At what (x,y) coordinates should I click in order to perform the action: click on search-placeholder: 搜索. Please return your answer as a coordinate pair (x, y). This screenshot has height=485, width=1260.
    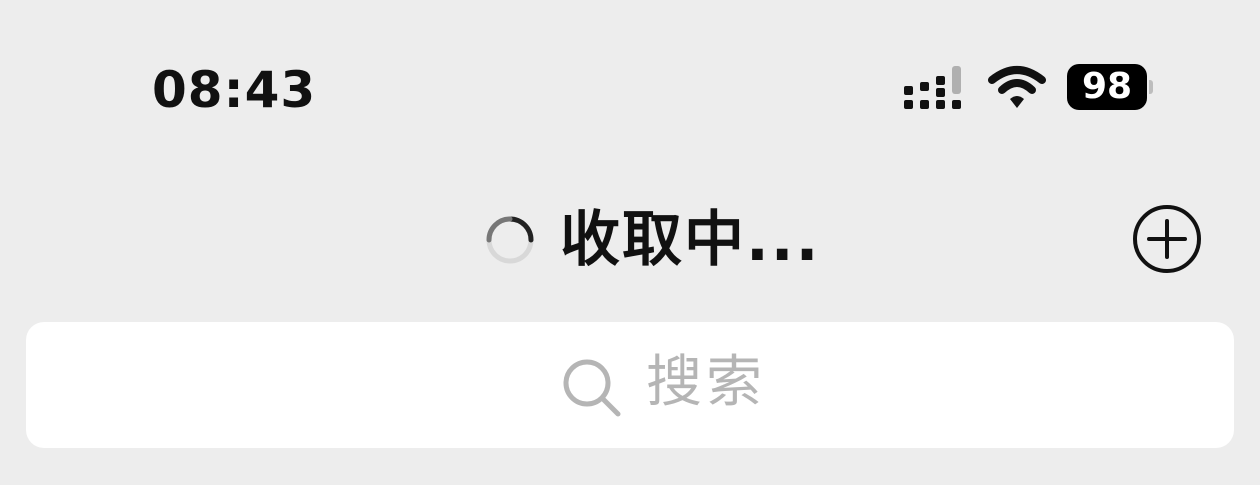
    Looking at the image, I should click on (706, 382).